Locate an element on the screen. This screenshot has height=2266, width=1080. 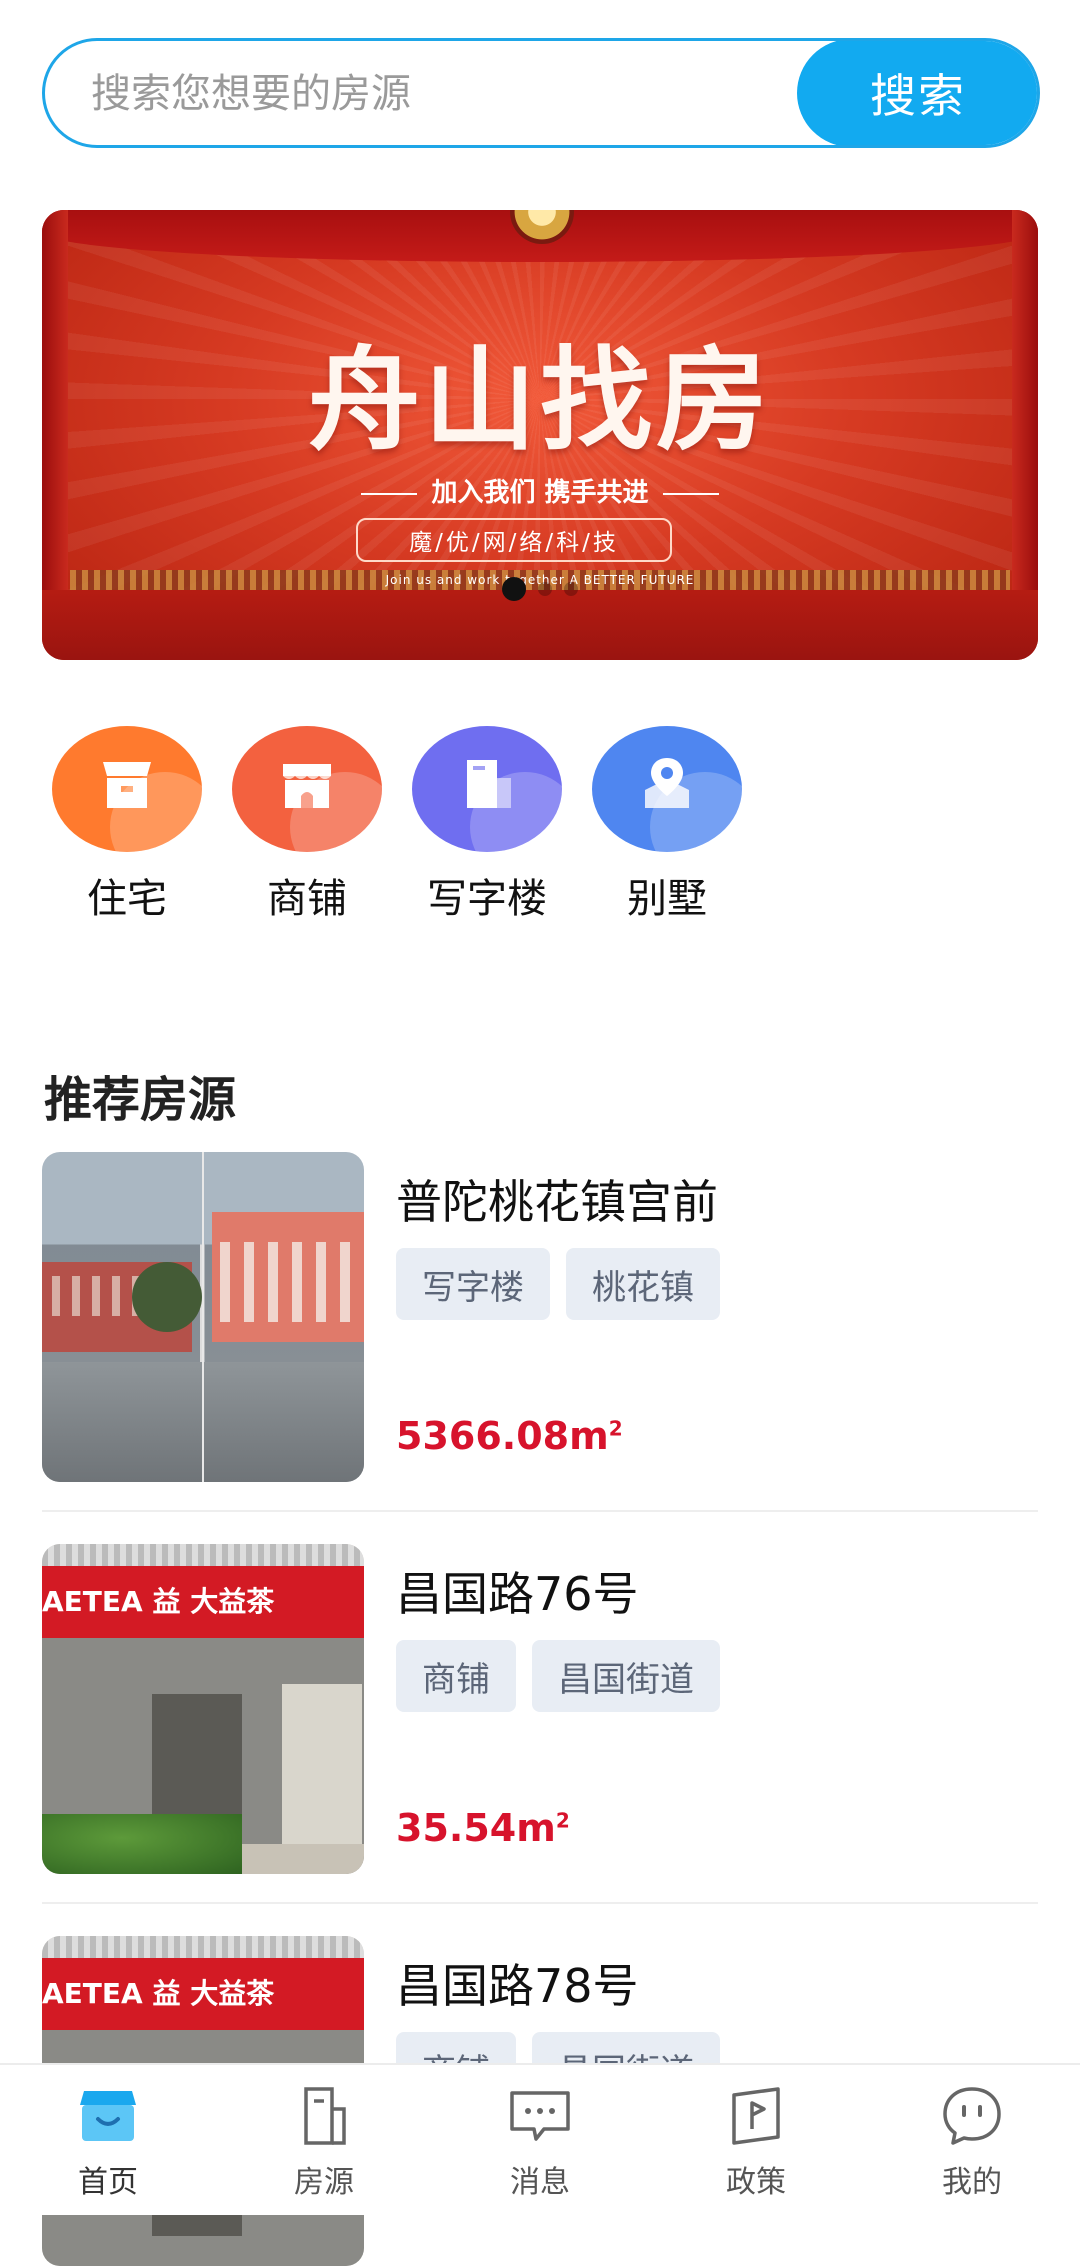
document-icon is located at coordinates (324, 2116).